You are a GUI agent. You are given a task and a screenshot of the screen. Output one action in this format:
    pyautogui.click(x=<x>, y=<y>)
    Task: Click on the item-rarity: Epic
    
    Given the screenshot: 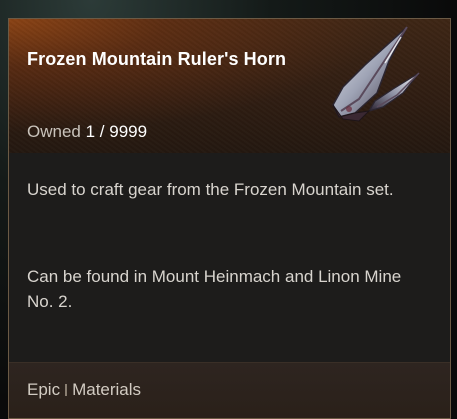 What is the action you would take?
    pyautogui.click(x=44, y=389)
    